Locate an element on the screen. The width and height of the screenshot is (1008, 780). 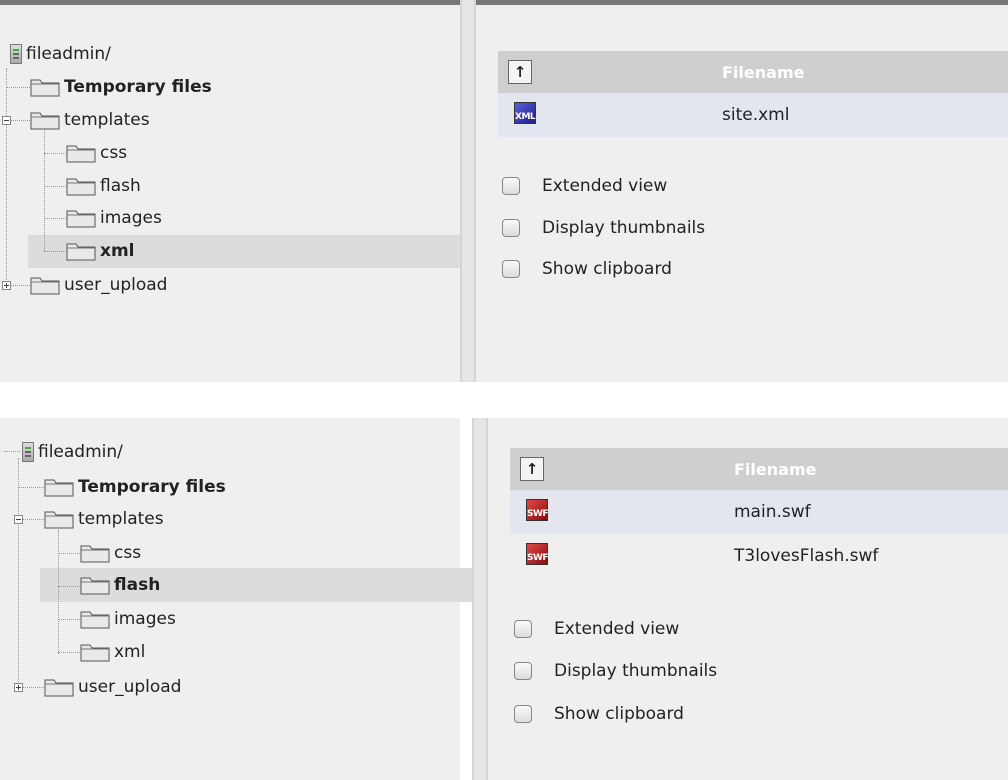
xml-file-icon: XML is located at coordinates (525, 112).